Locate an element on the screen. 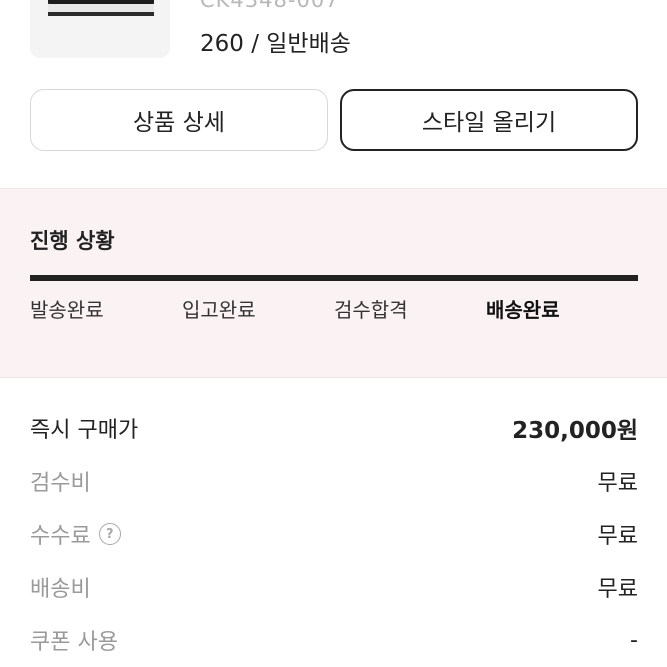 This screenshot has width=667, height=667. shipping-value: 무료 is located at coordinates (617, 589).